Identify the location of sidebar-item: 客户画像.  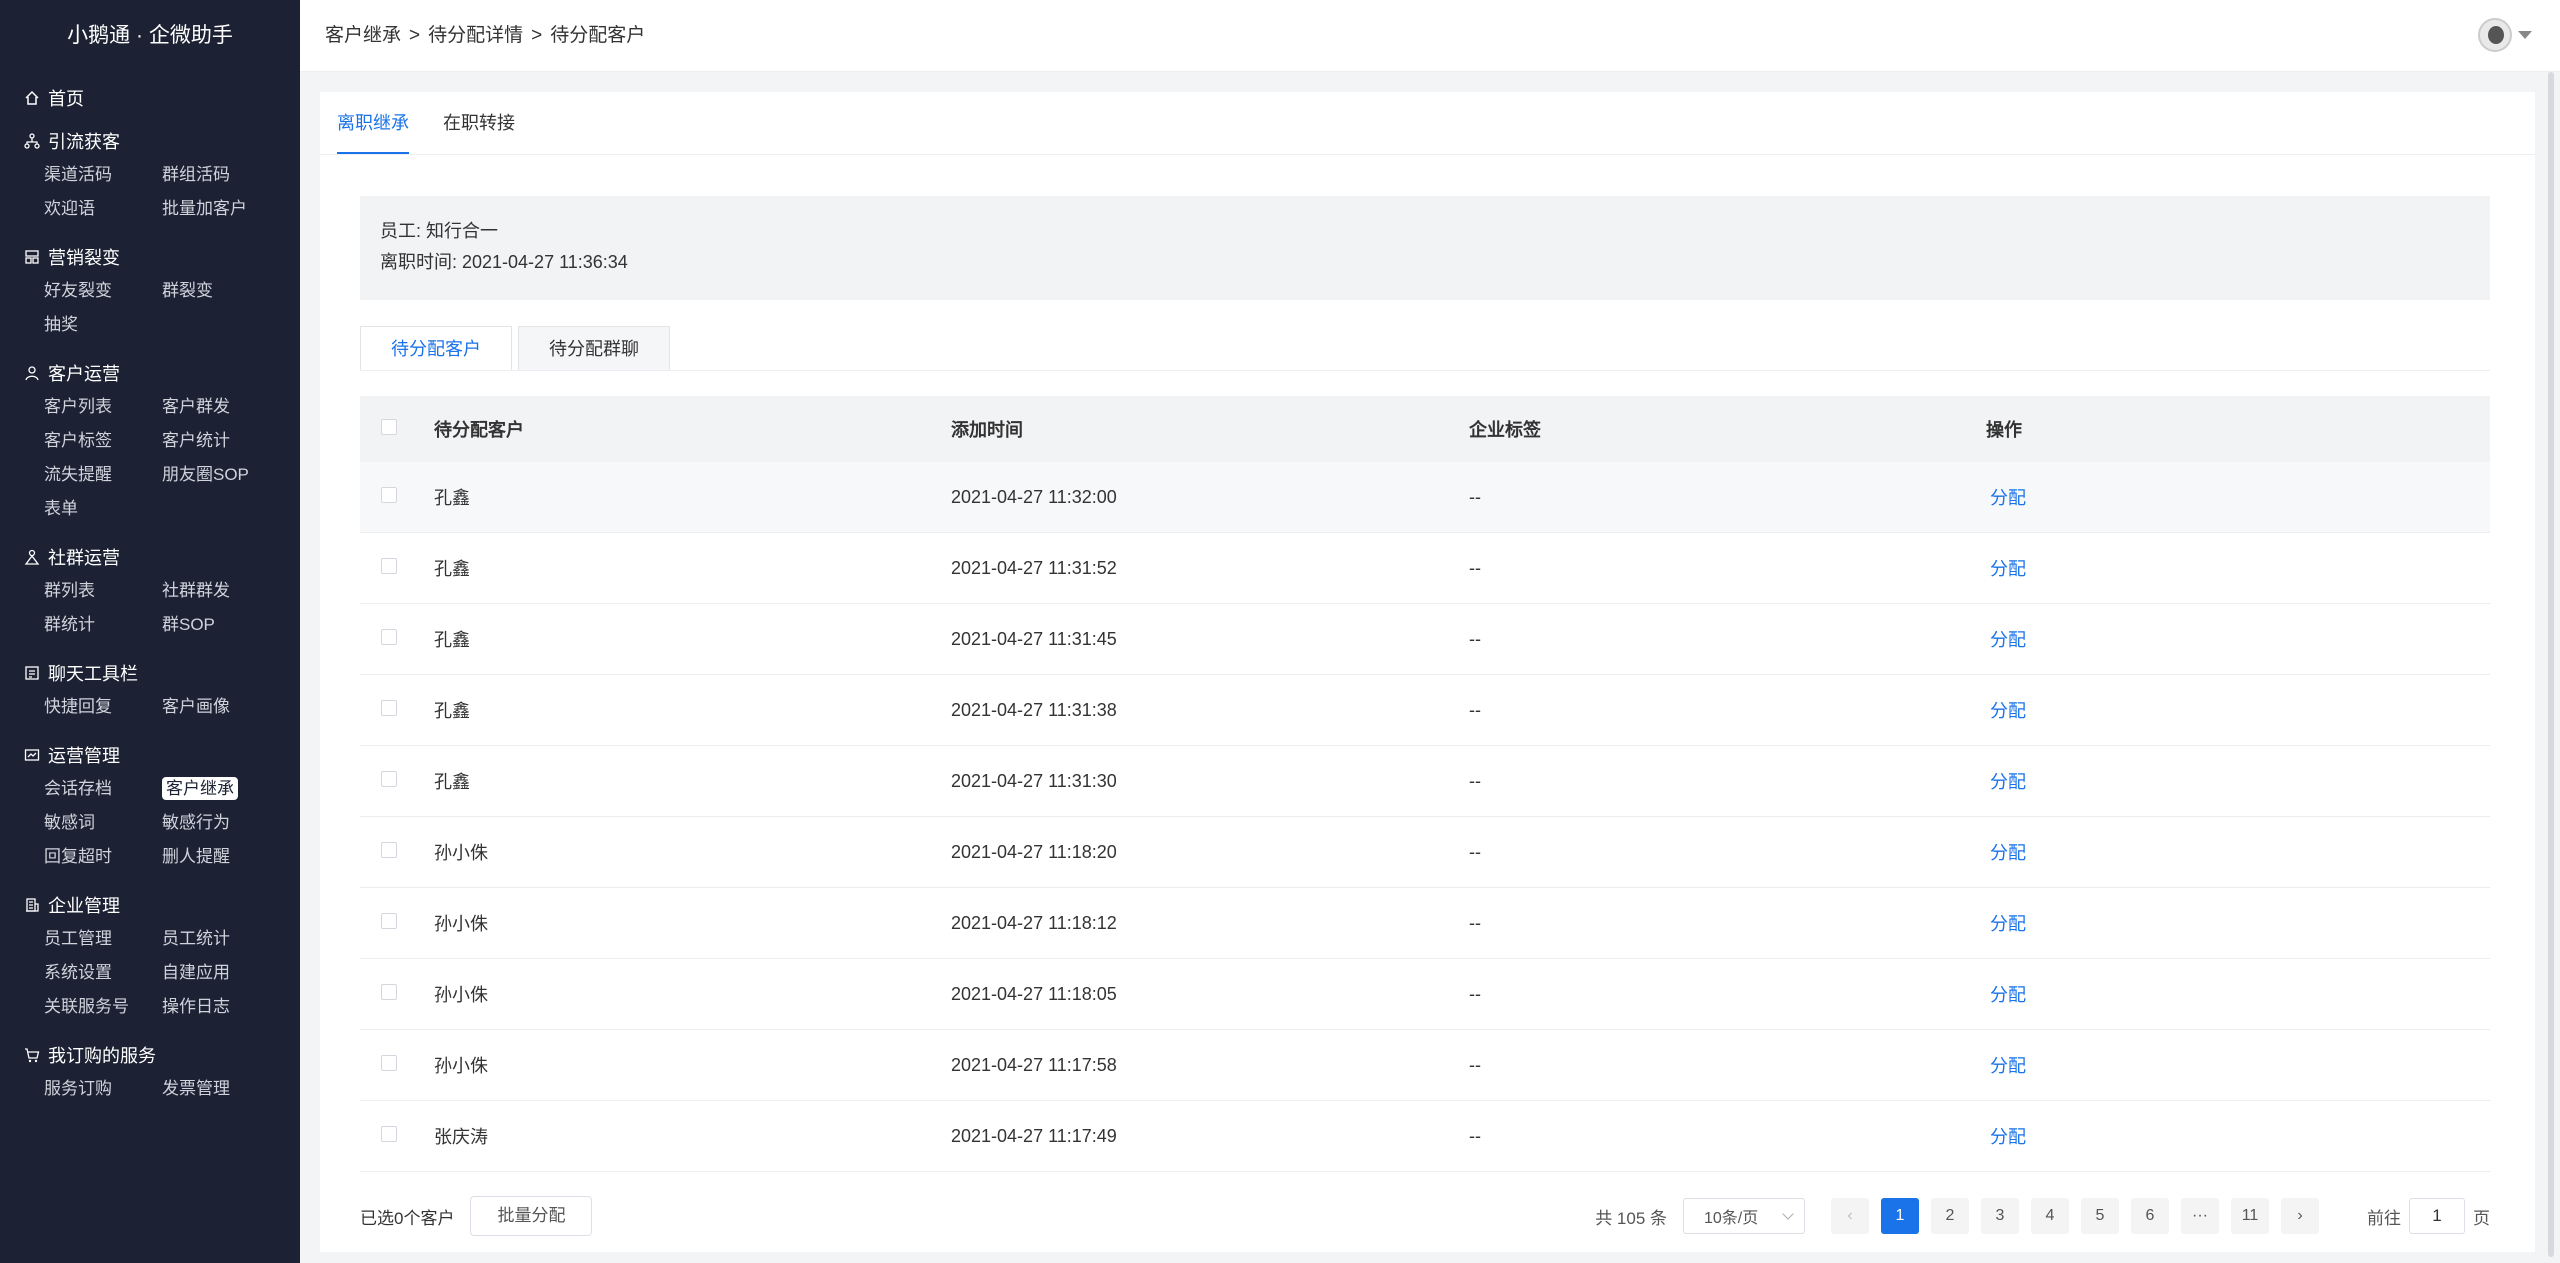
(221, 707).